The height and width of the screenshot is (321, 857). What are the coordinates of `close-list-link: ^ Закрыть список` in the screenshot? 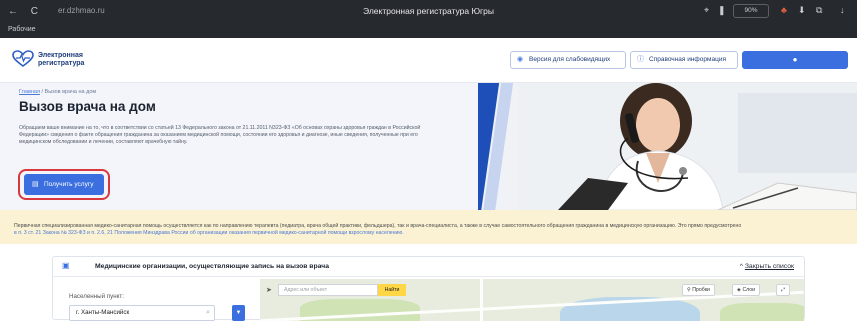 It's located at (767, 266).